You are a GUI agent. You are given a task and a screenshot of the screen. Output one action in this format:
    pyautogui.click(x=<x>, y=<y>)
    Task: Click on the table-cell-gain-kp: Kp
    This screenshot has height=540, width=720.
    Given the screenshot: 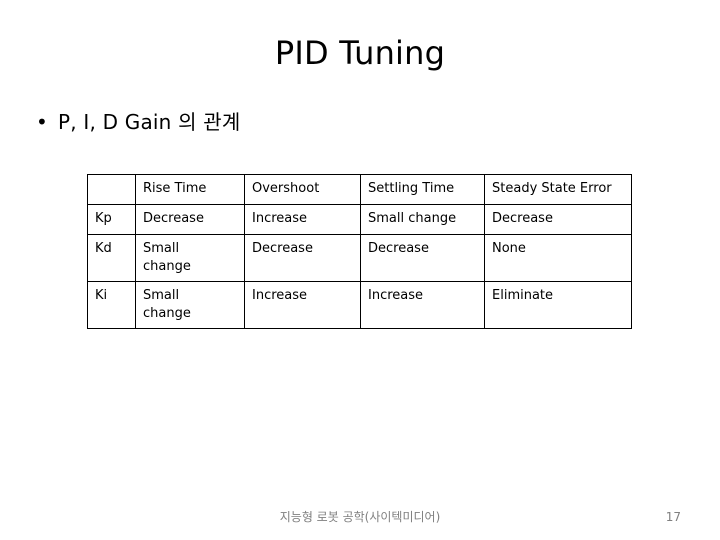 What is the action you would take?
    pyautogui.click(x=111, y=219)
    